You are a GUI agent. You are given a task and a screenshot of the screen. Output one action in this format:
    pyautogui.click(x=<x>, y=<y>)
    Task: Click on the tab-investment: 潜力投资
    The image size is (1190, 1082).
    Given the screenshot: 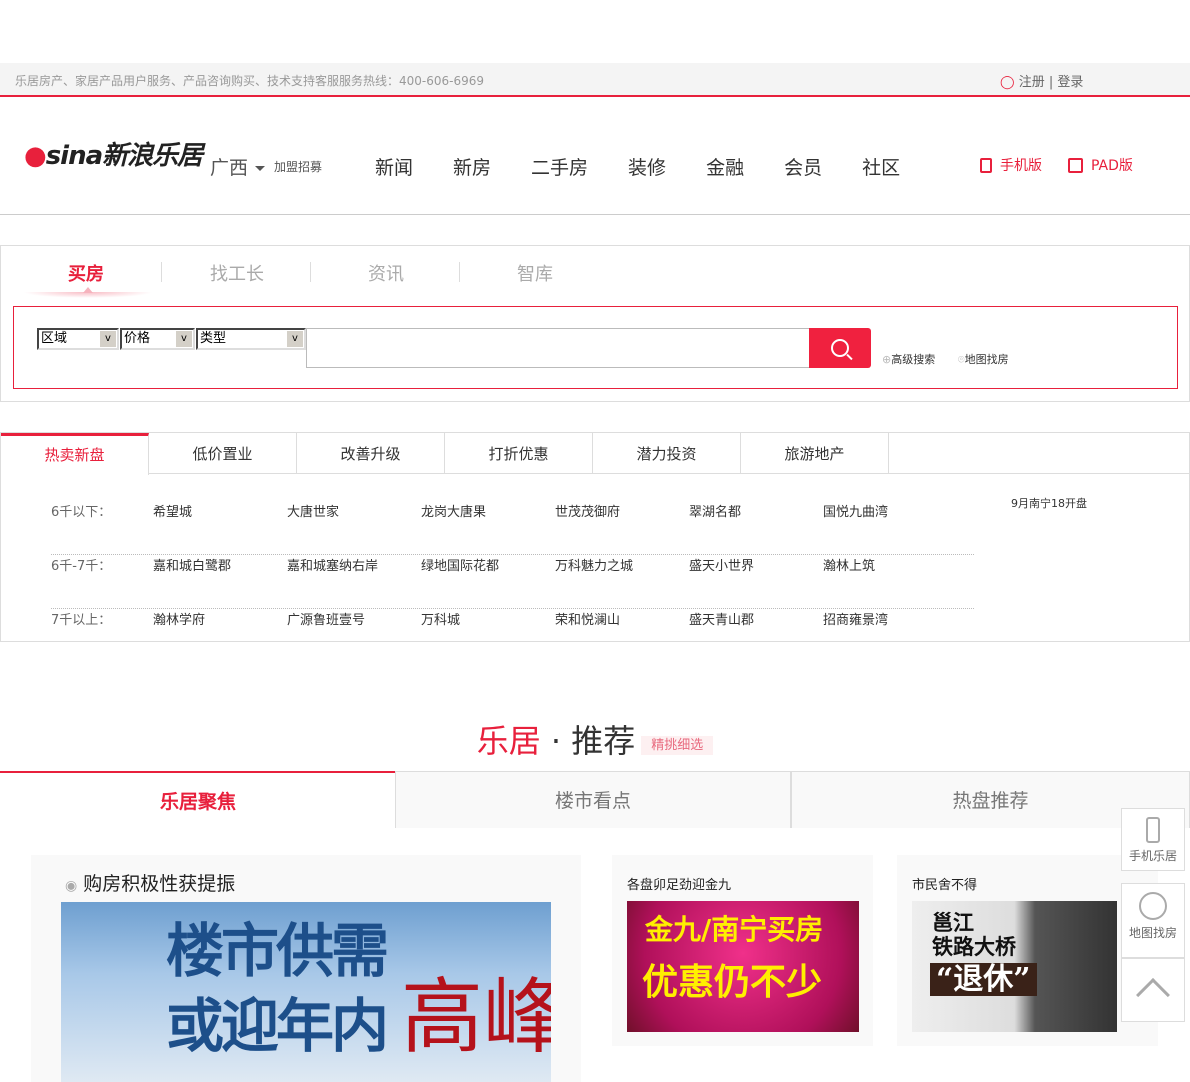 What is the action you would take?
    pyautogui.click(x=667, y=453)
    